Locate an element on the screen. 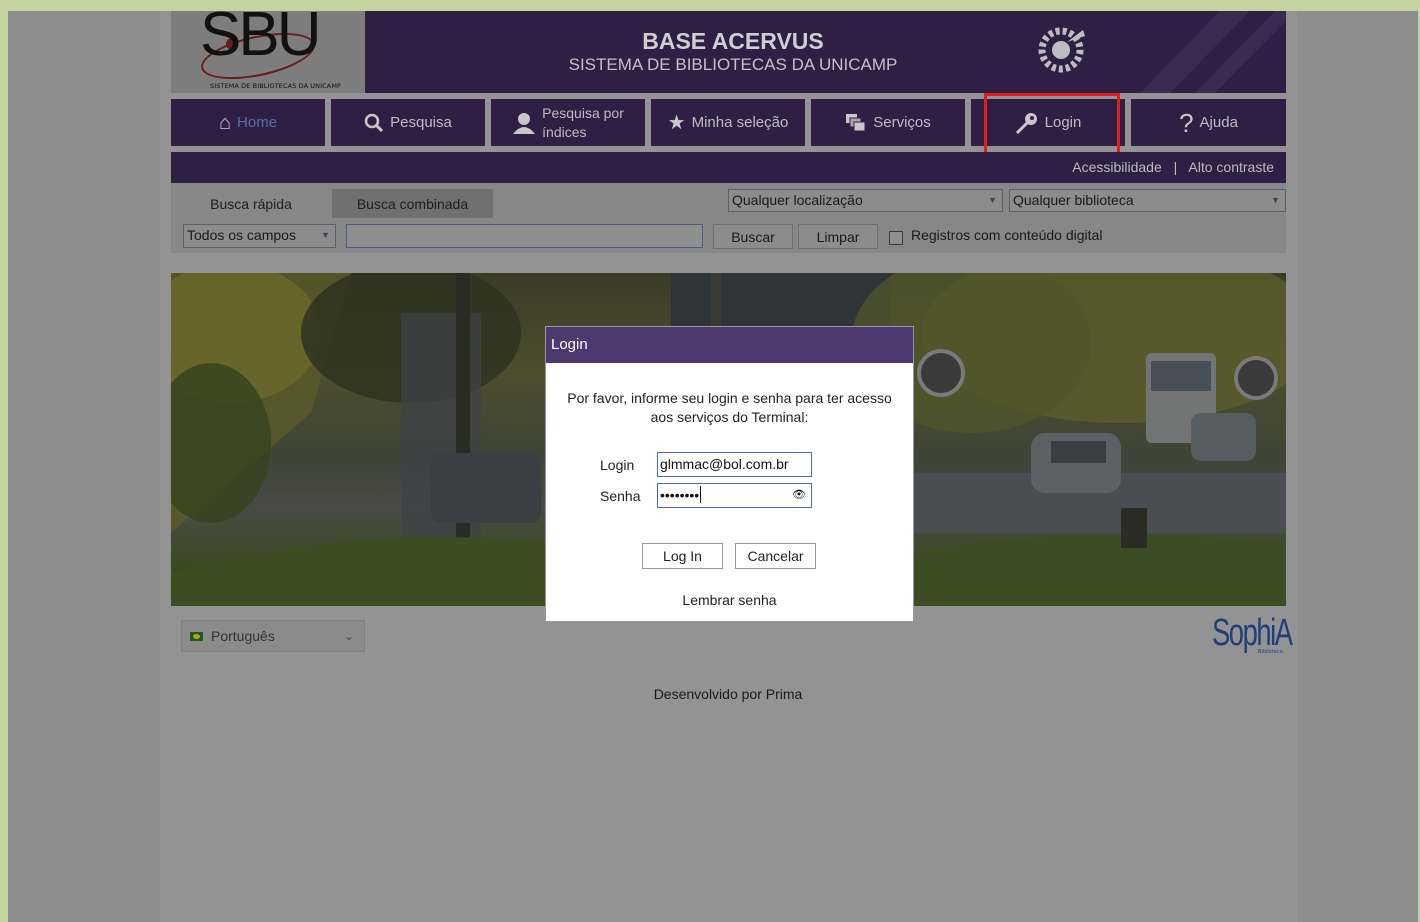 The height and width of the screenshot is (922, 1420). brazil-flag-icon is located at coordinates (196, 636).